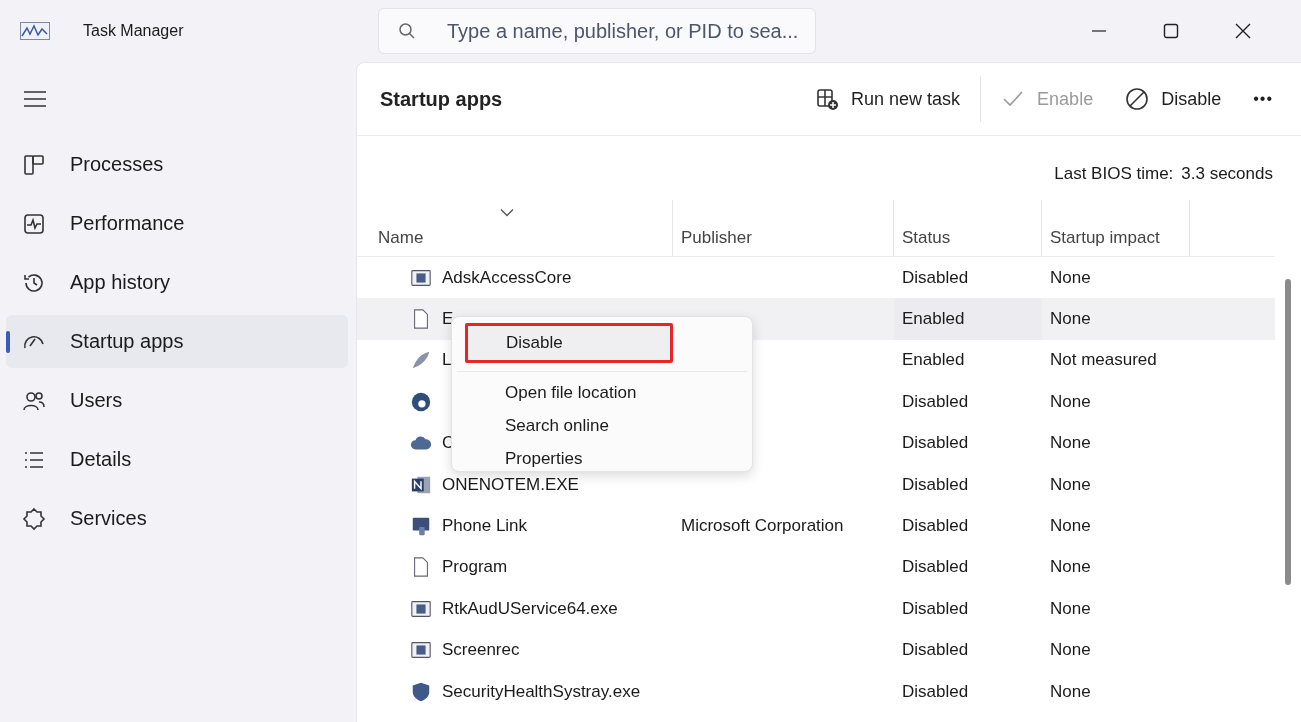 The height and width of the screenshot is (722, 1301). What do you see at coordinates (441, 99) in the screenshot?
I see `page-title: Startup apps` at bounding box center [441, 99].